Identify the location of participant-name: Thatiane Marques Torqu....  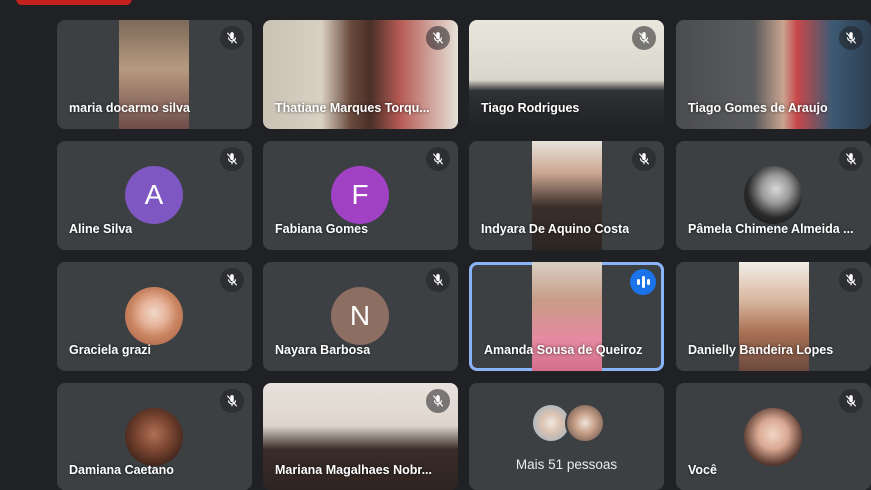
(352, 108).